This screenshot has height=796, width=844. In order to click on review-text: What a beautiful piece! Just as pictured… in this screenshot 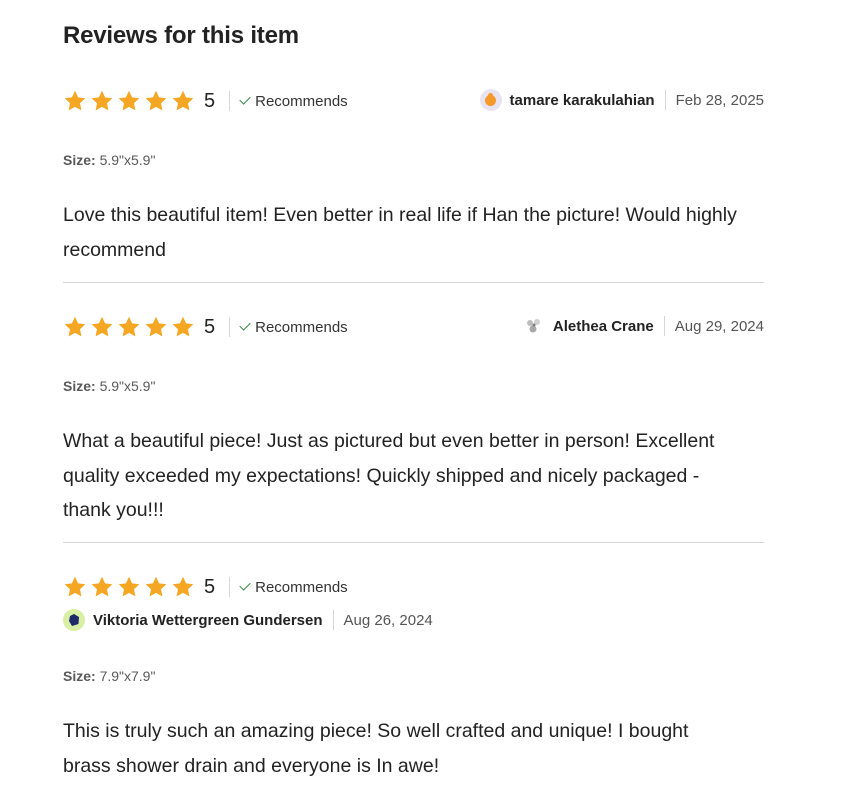, I will do `click(389, 475)`.